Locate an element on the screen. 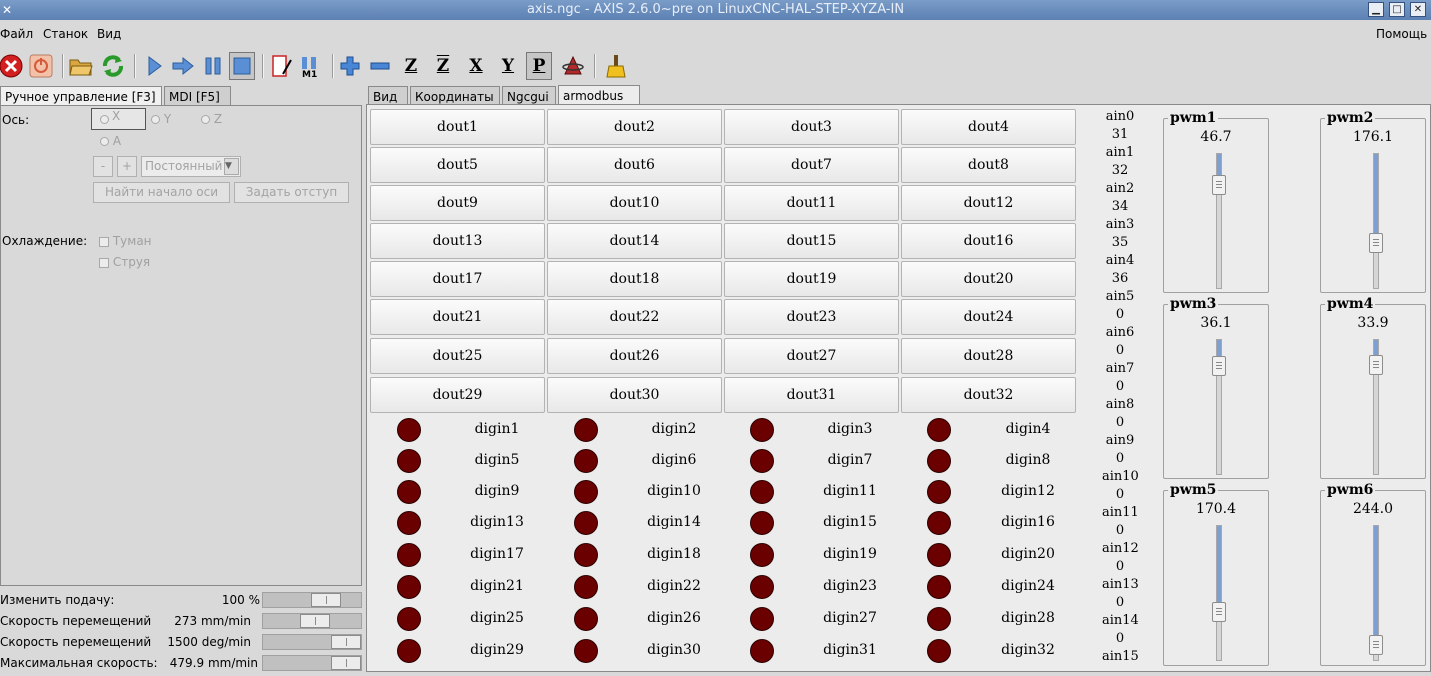 The image size is (1431, 676). maximize-button: □ is located at coordinates (1397, 9).